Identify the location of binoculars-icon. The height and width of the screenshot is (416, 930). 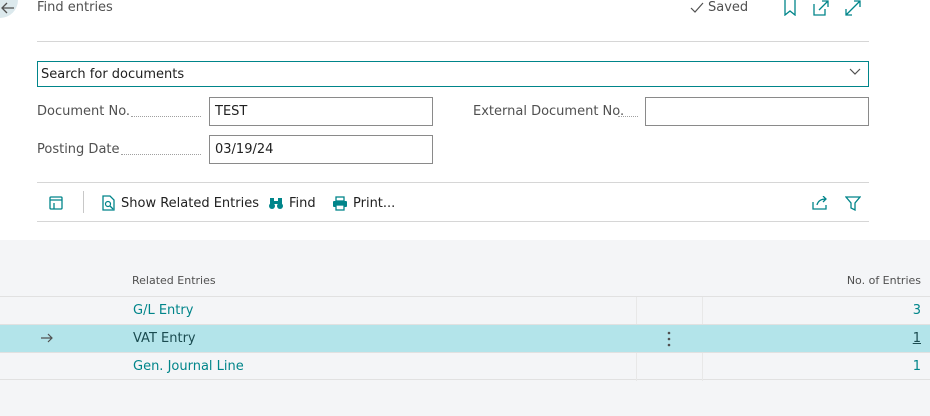
(276, 203).